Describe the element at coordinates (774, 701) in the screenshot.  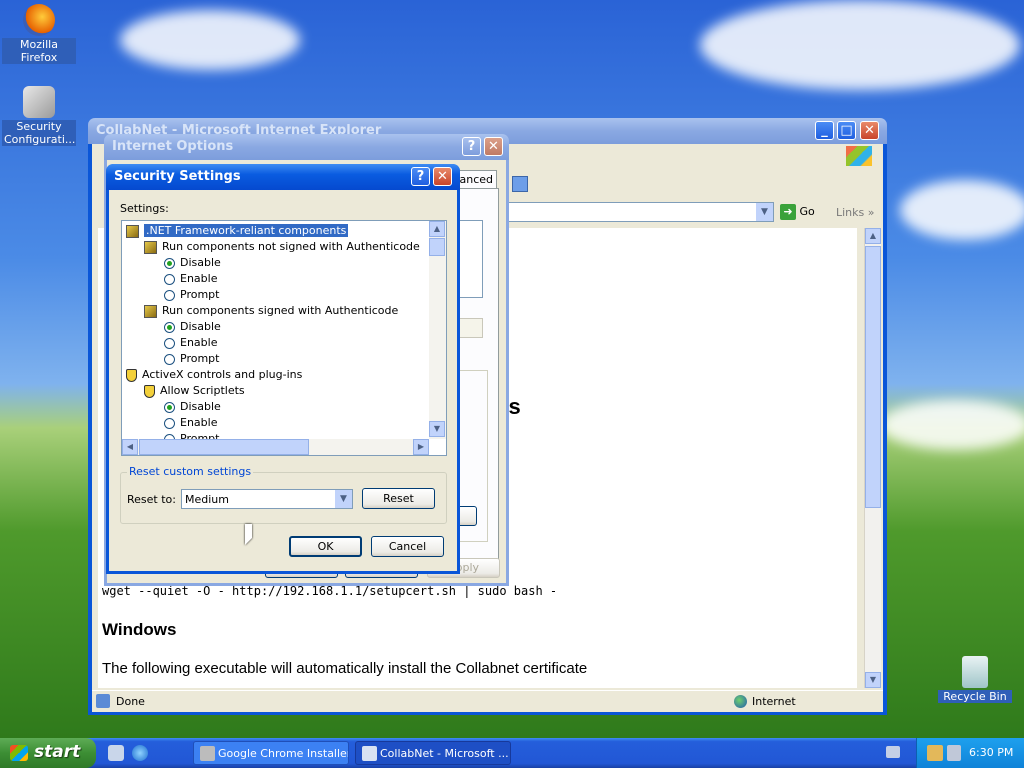
I see `zone-text: Internet` at that location.